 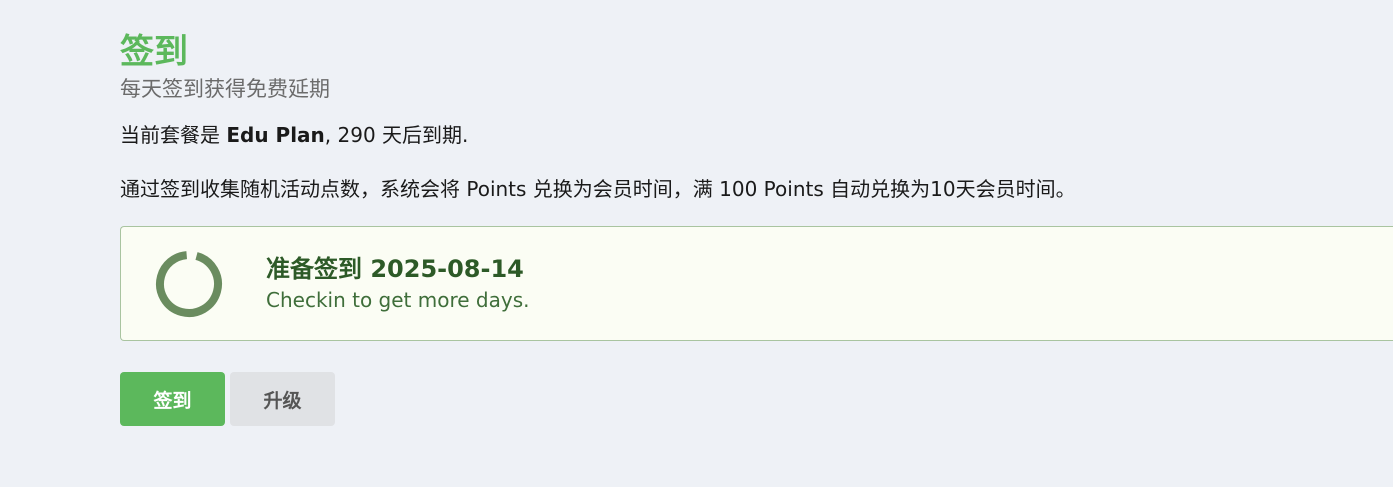 What do you see at coordinates (225, 89) in the screenshot?
I see `page-subtitle: 每天签到获得免费延期` at bounding box center [225, 89].